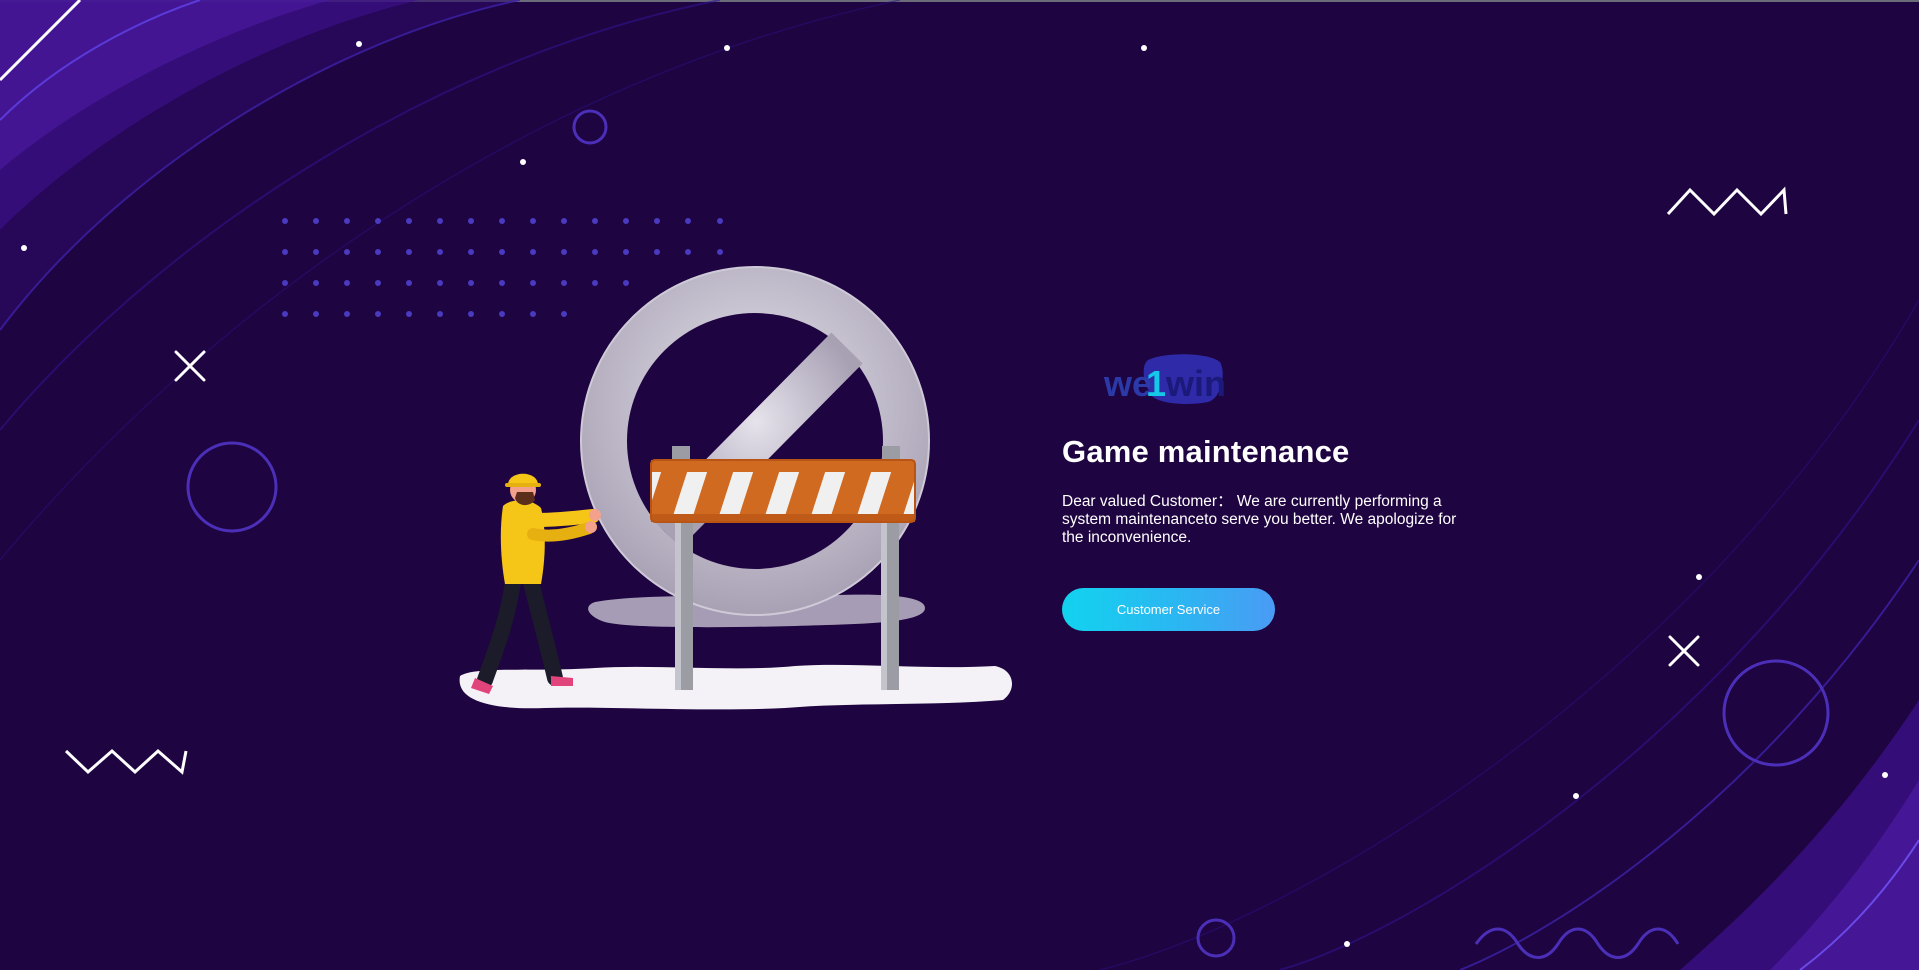 The width and height of the screenshot is (1919, 970). Describe the element at coordinates (1206, 451) in the screenshot. I see `page-title: Game maintenance` at that location.